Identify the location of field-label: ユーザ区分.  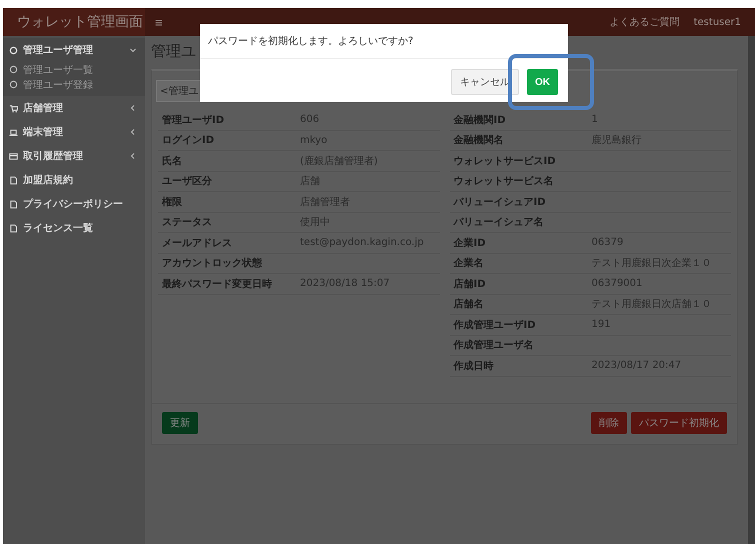
(187, 181).